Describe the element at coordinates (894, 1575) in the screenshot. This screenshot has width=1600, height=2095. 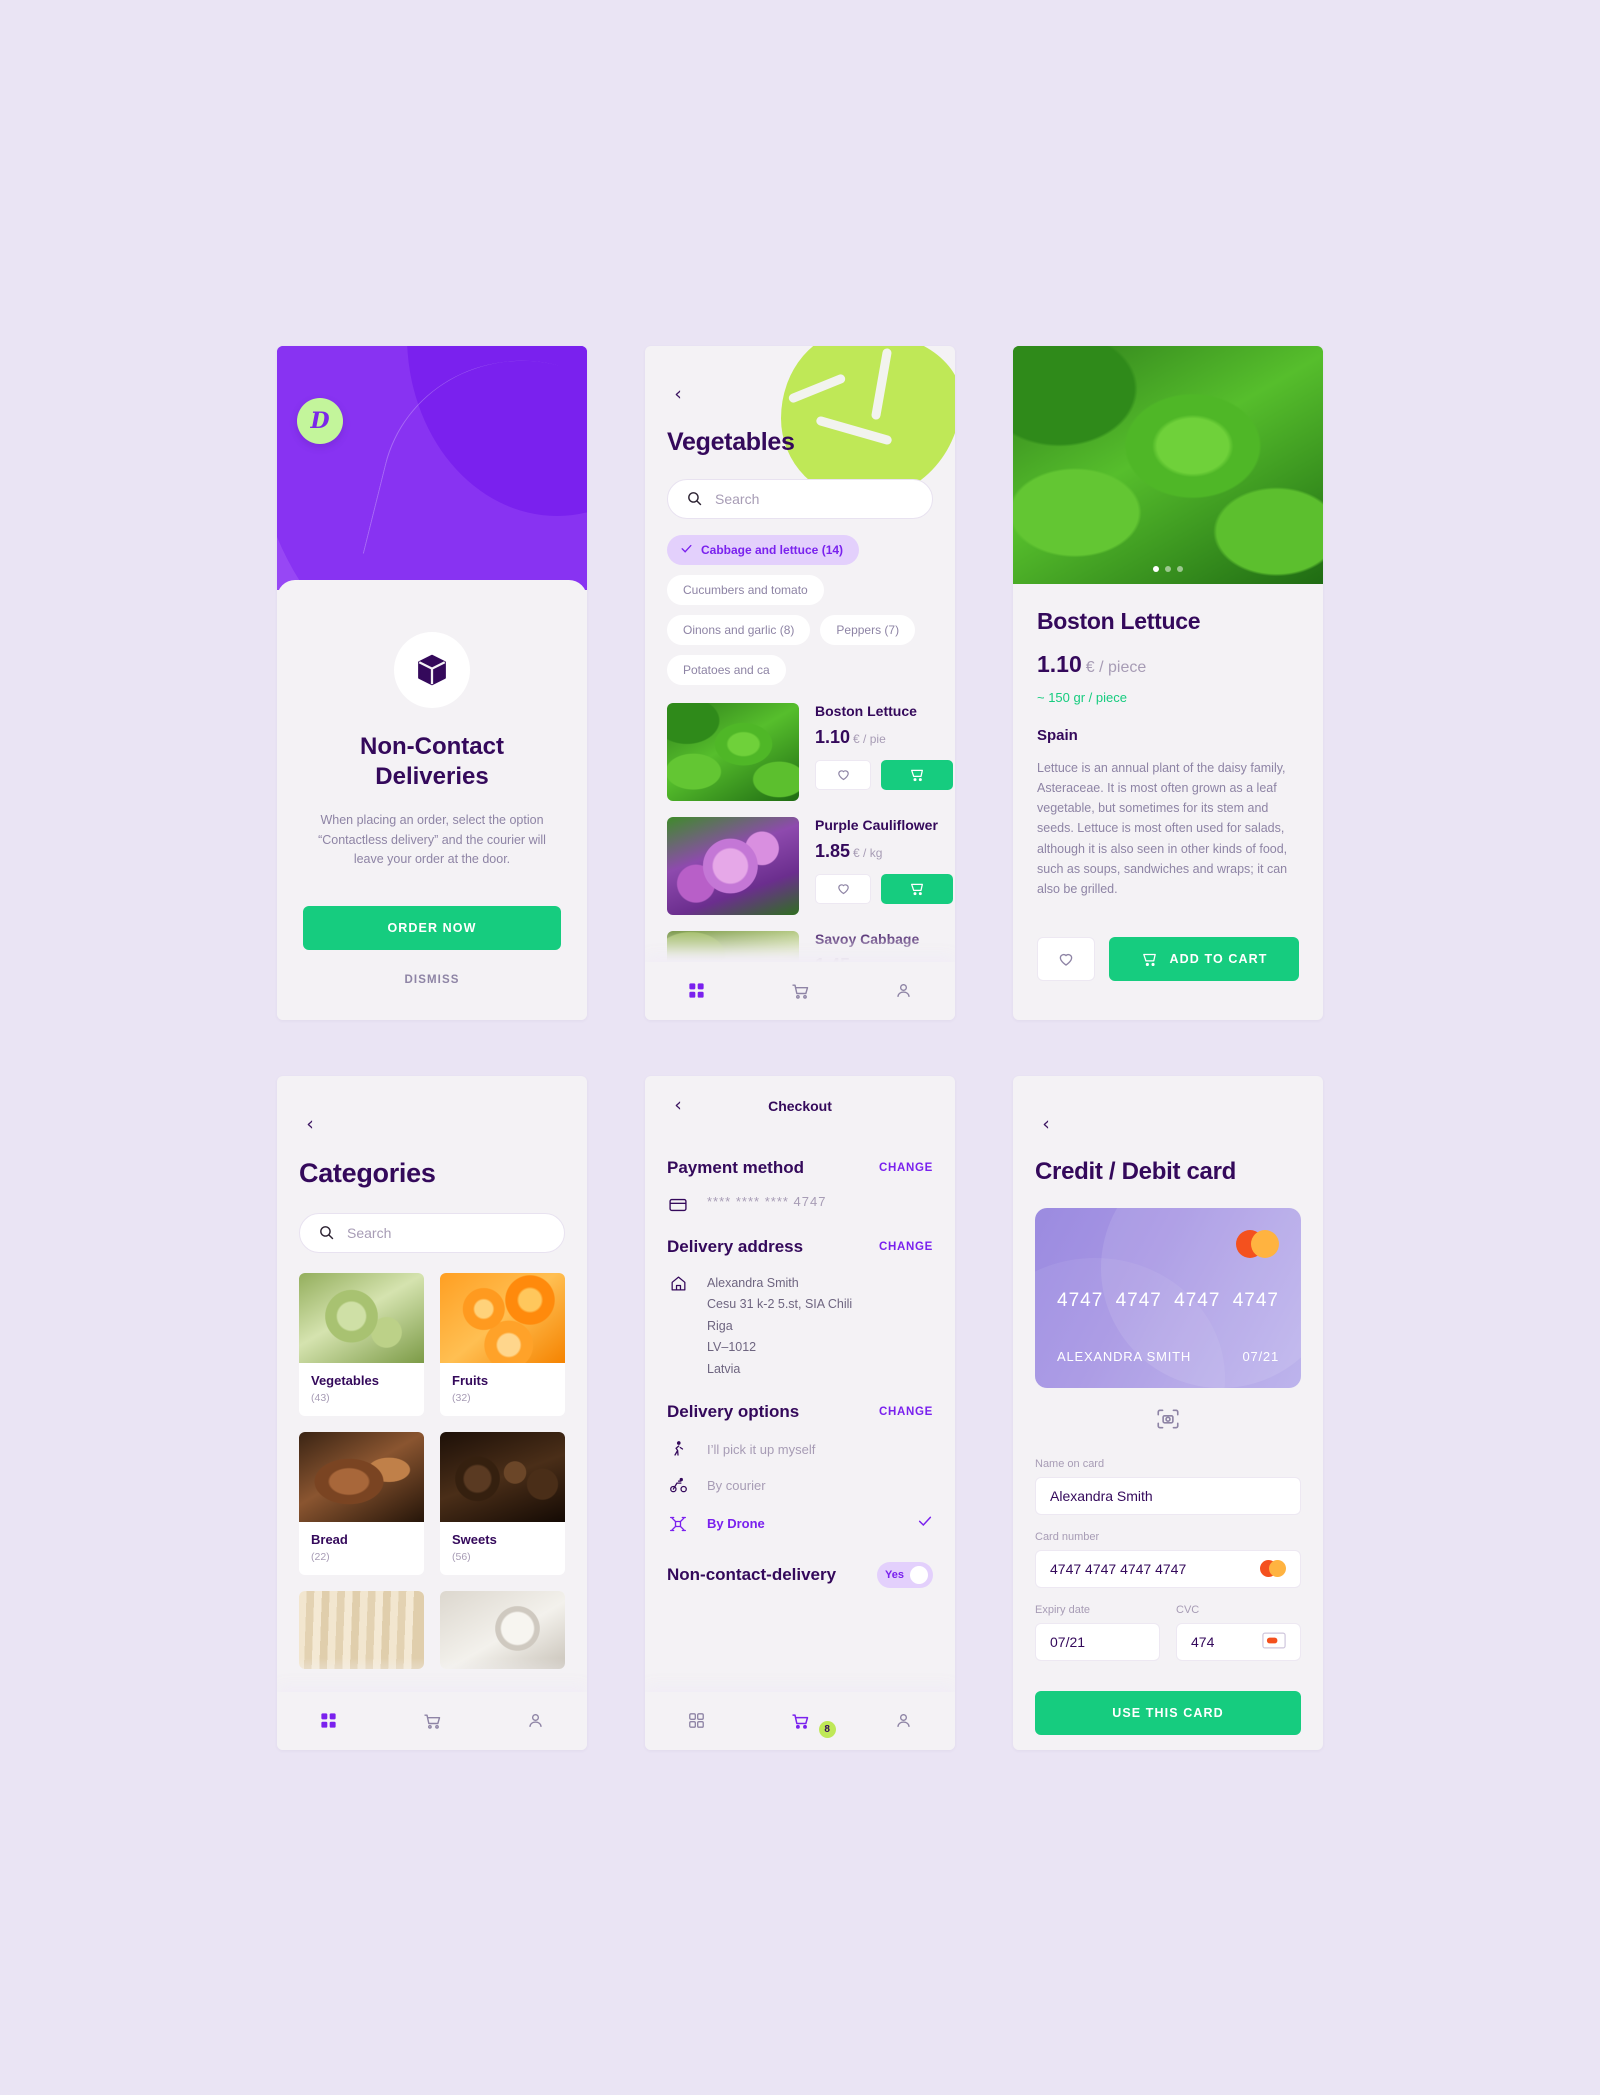
I see `toggle-text: Yes` at that location.